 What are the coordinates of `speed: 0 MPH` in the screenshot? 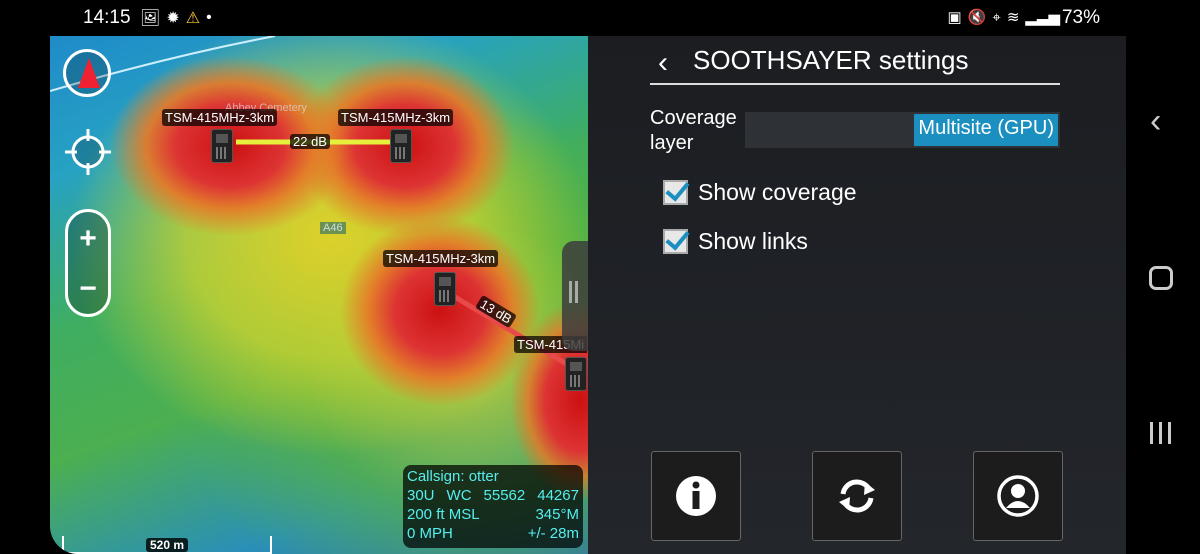 It's located at (430, 533).